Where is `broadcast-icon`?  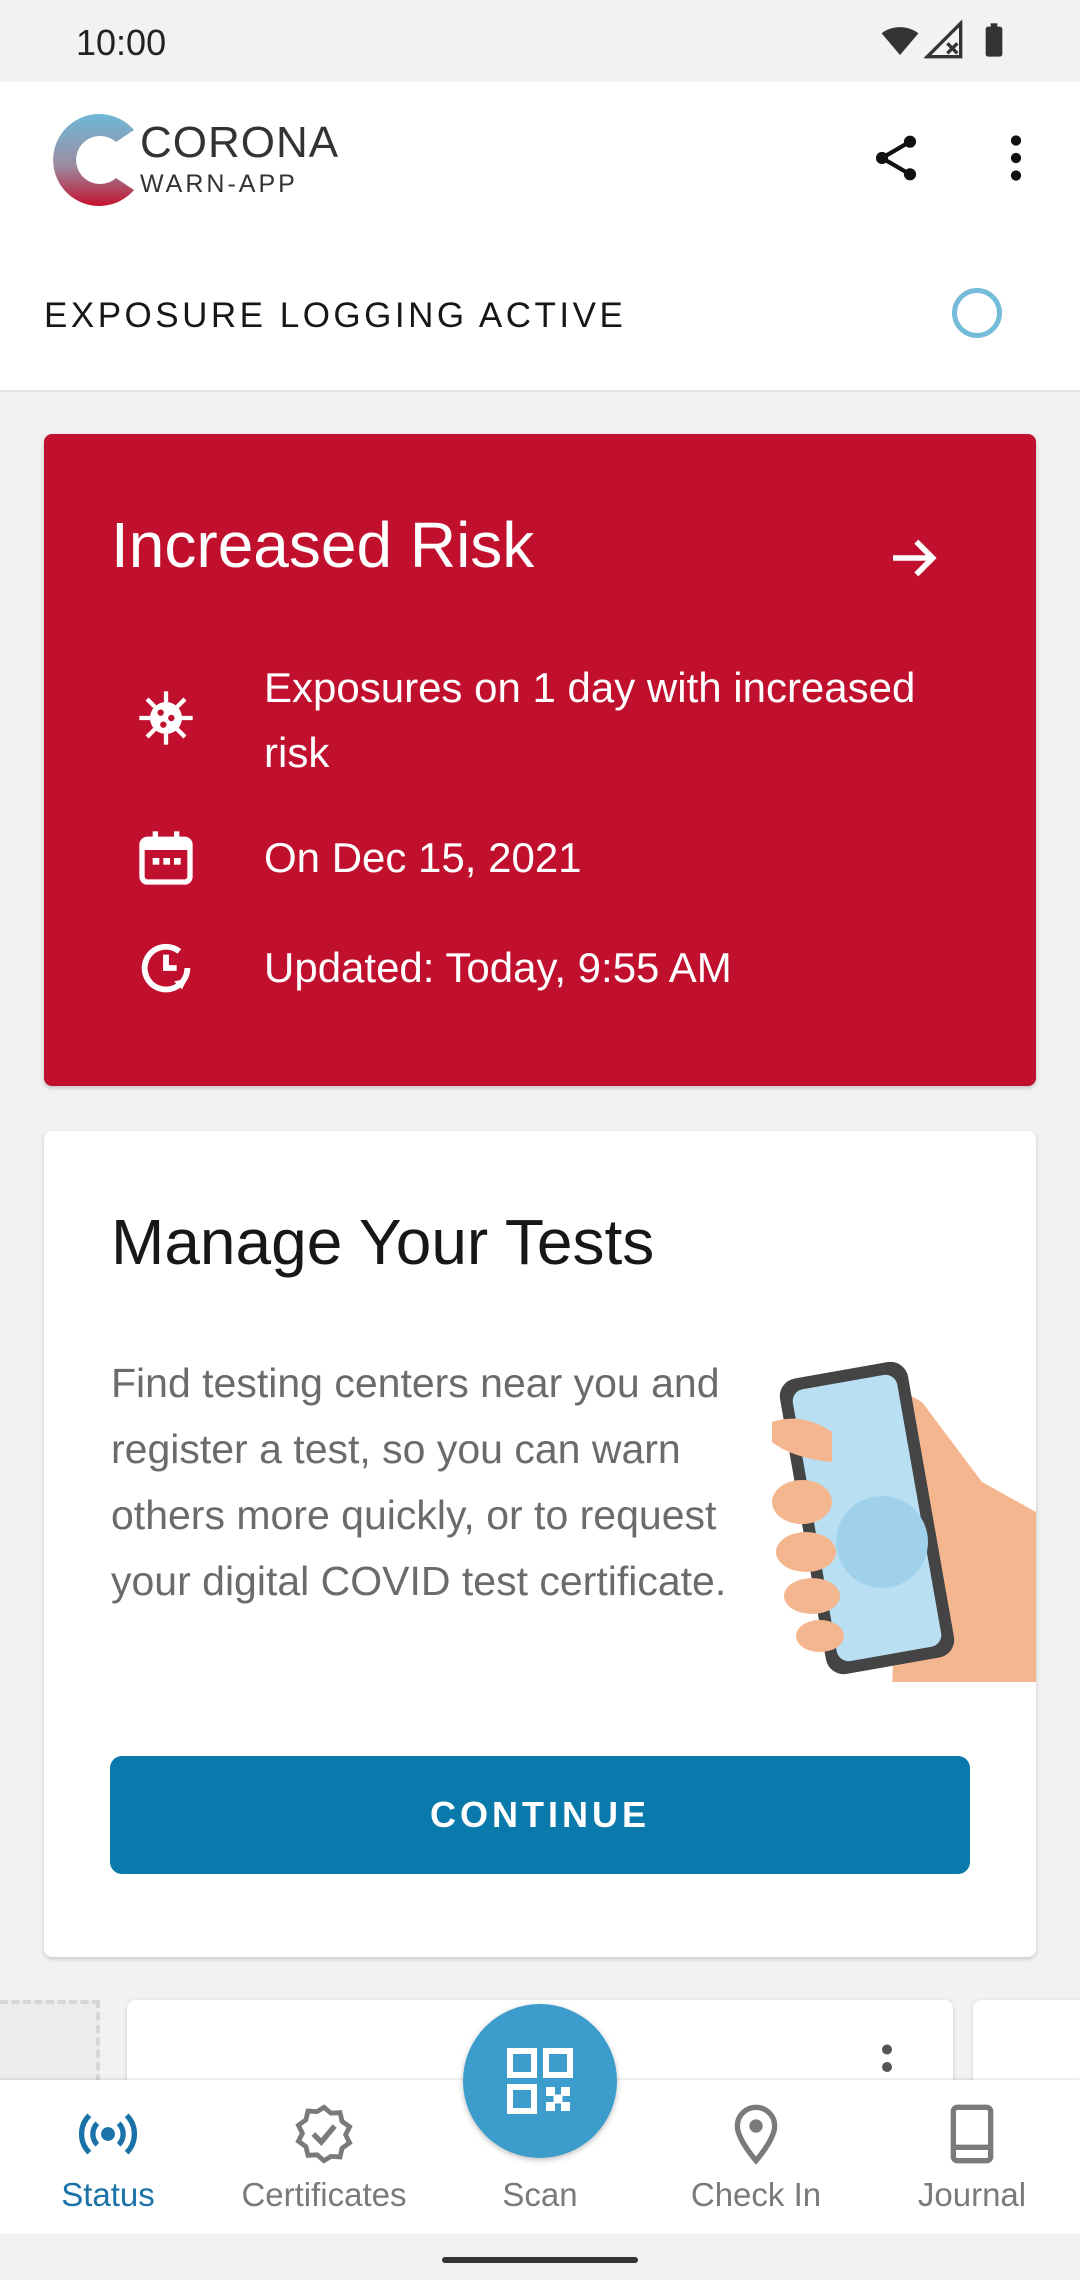
broadcast-icon is located at coordinates (108, 2134).